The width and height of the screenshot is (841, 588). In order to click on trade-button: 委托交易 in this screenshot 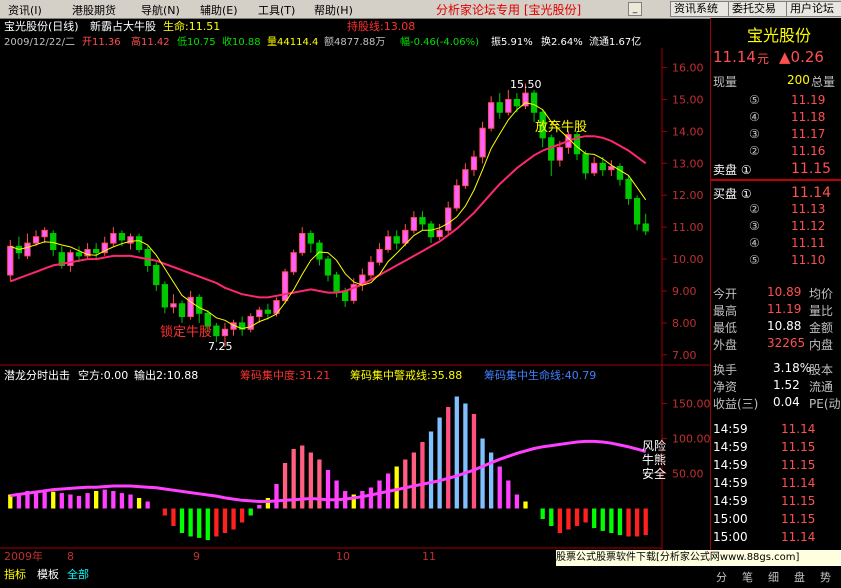, I will do `click(758, 9)`.